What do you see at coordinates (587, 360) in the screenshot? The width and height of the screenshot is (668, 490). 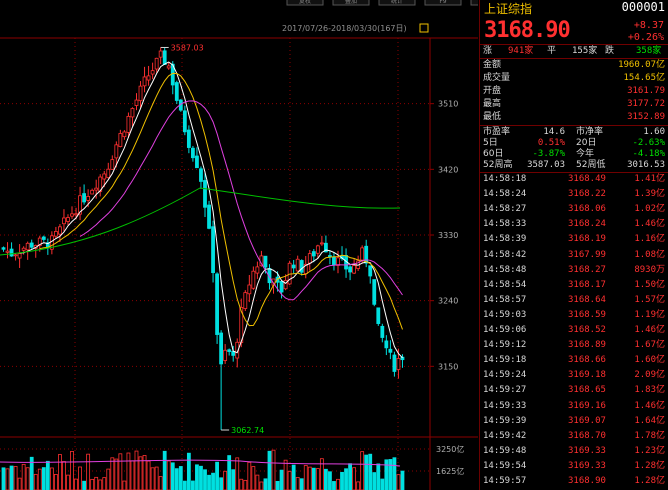 I see `tick-price: 3168.66` at bounding box center [587, 360].